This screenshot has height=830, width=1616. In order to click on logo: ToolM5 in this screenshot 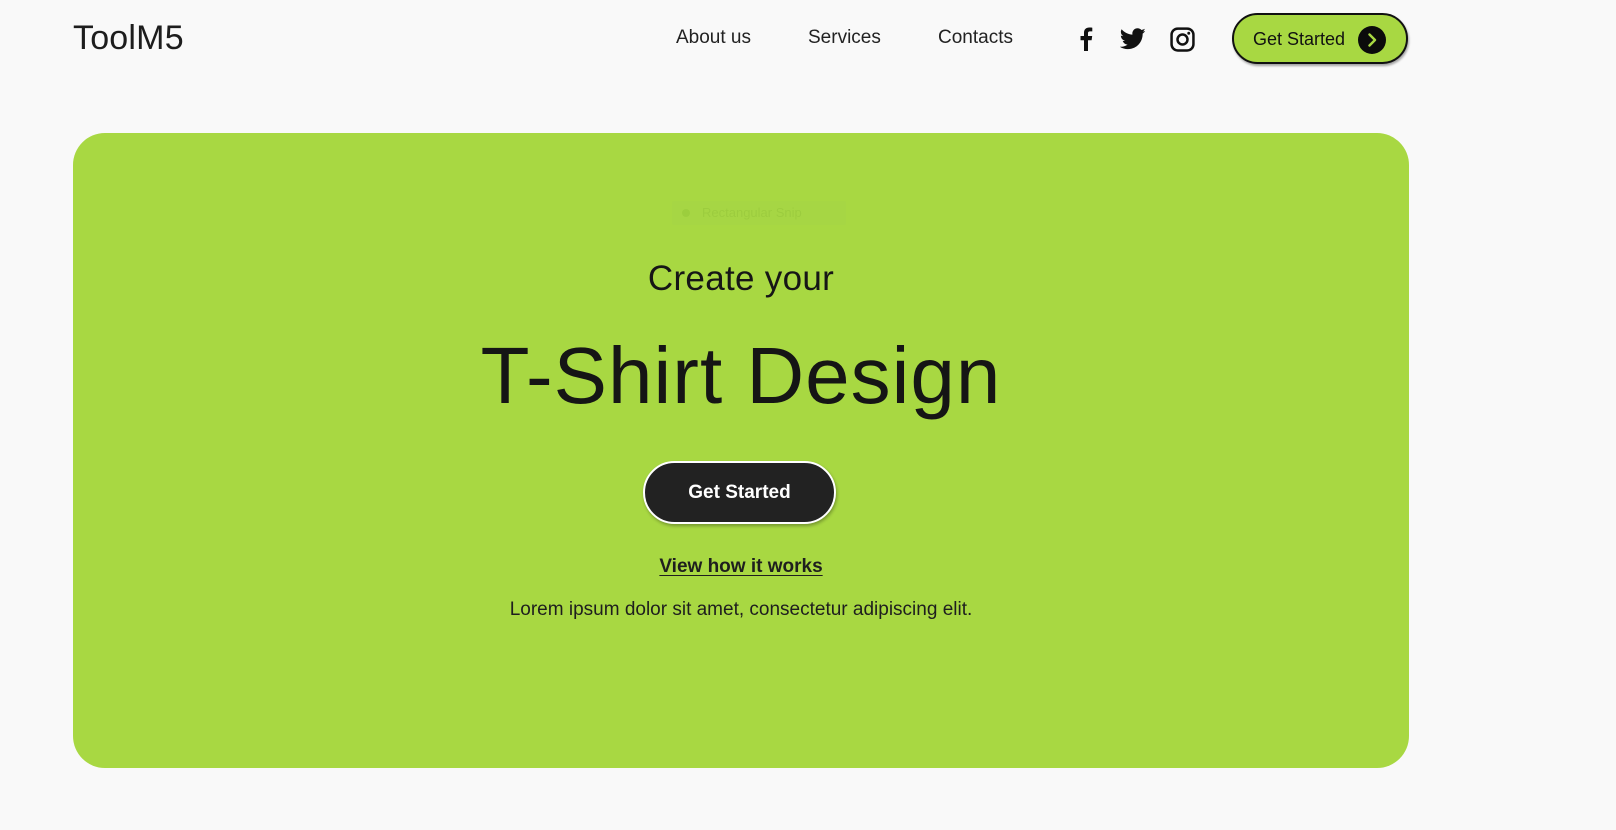, I will do `click(128, 38)`.